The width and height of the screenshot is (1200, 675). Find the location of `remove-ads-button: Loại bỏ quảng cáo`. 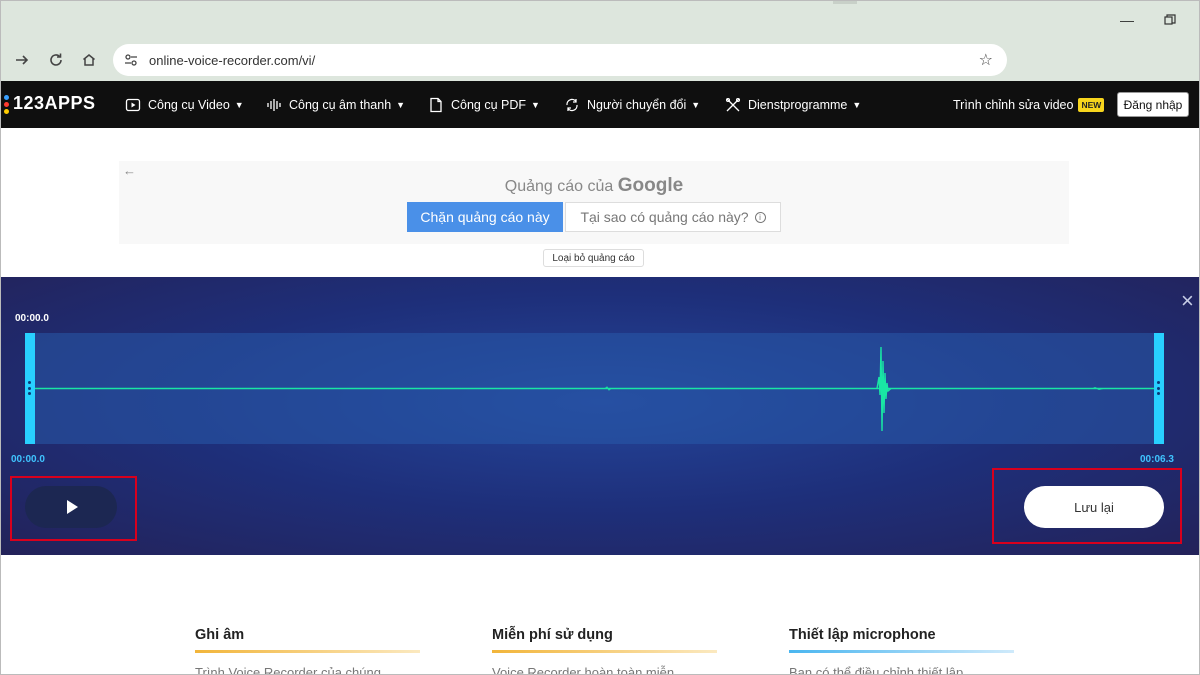

remove-ads-button: Loại bỏ quảng cáo is located at coordinates (593, 258).